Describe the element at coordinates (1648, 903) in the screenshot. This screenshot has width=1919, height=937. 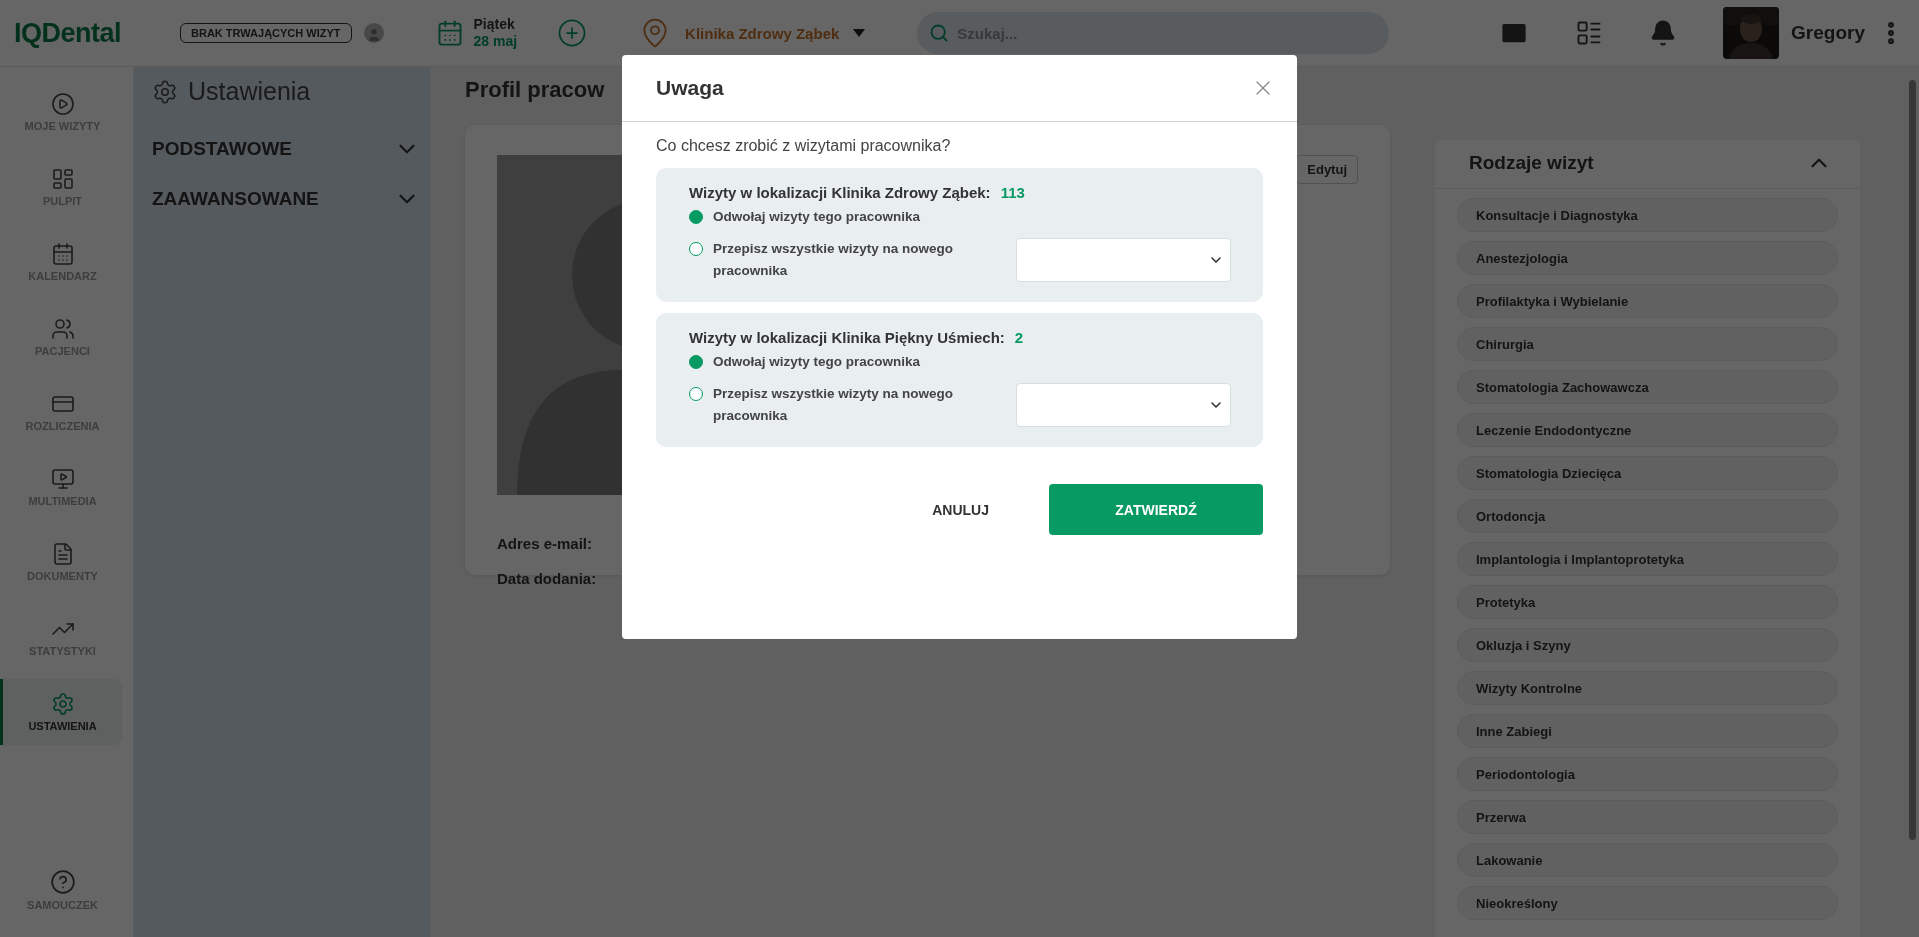
I see `visit-type-item: Nieokreślony` at that location.